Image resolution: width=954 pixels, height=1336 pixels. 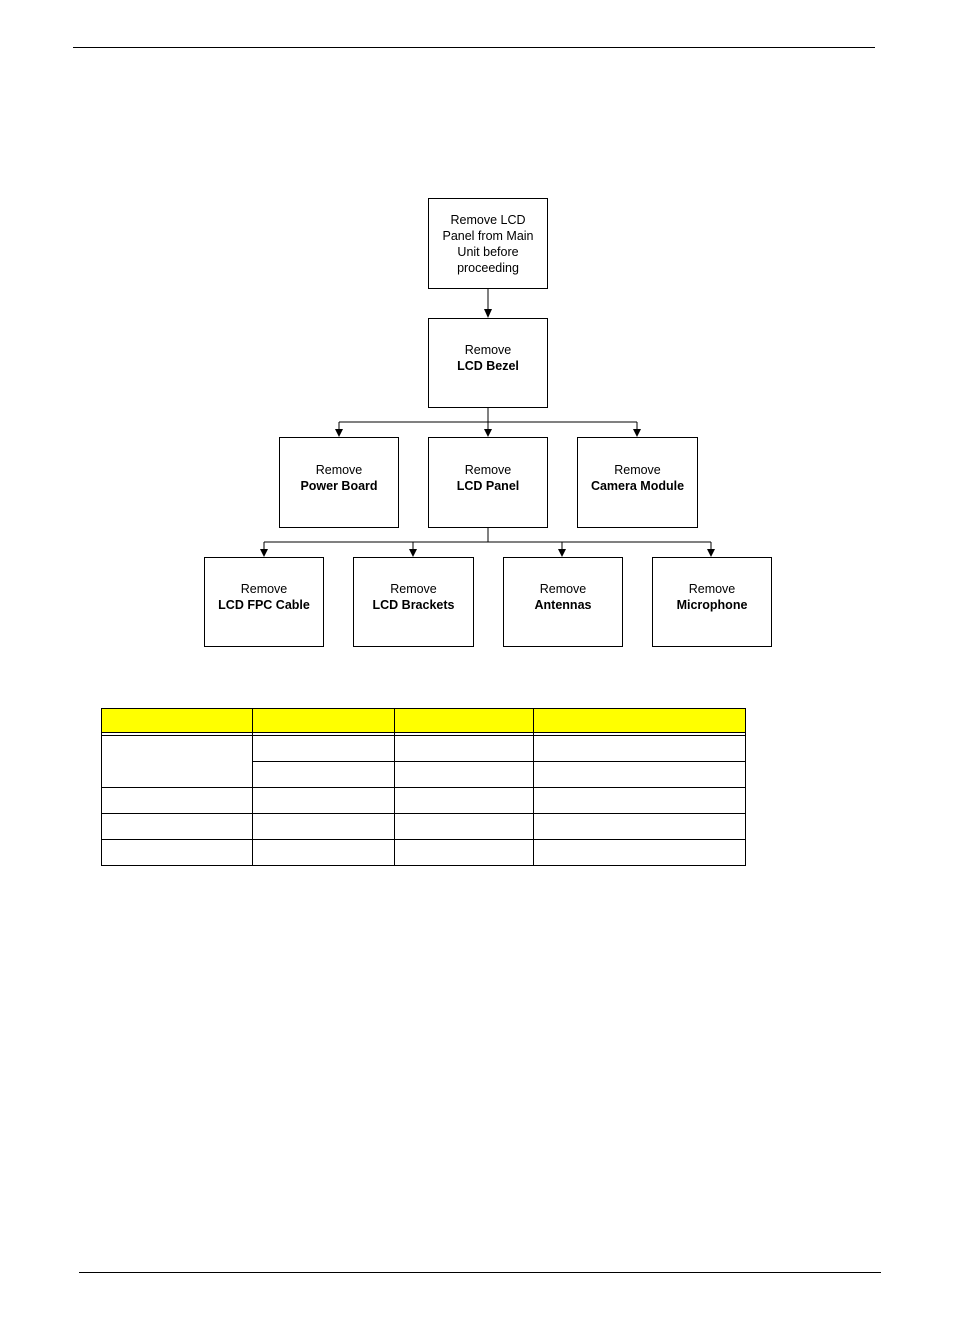 I want to click on screw-table, so click(x=423, y=787).